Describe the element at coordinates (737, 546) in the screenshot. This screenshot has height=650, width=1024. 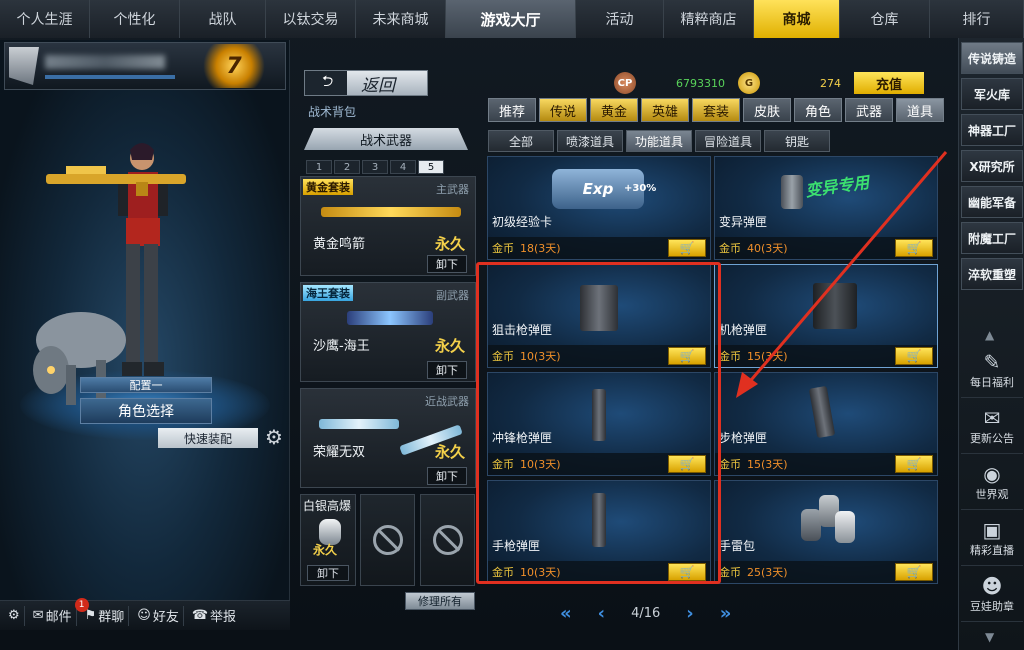
I see `item-name: 手雷包` at that location.